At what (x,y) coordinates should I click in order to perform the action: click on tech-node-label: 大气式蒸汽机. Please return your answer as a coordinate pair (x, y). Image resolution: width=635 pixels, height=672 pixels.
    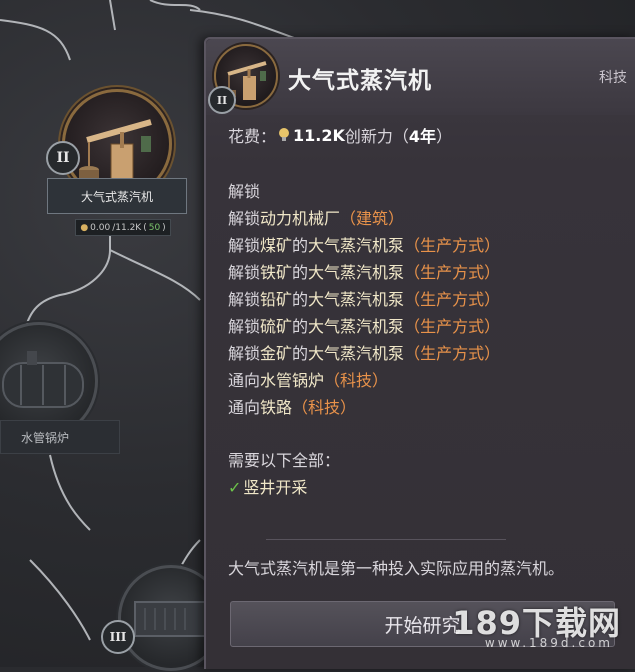
    Looking at the image, I should click on (117, 196).